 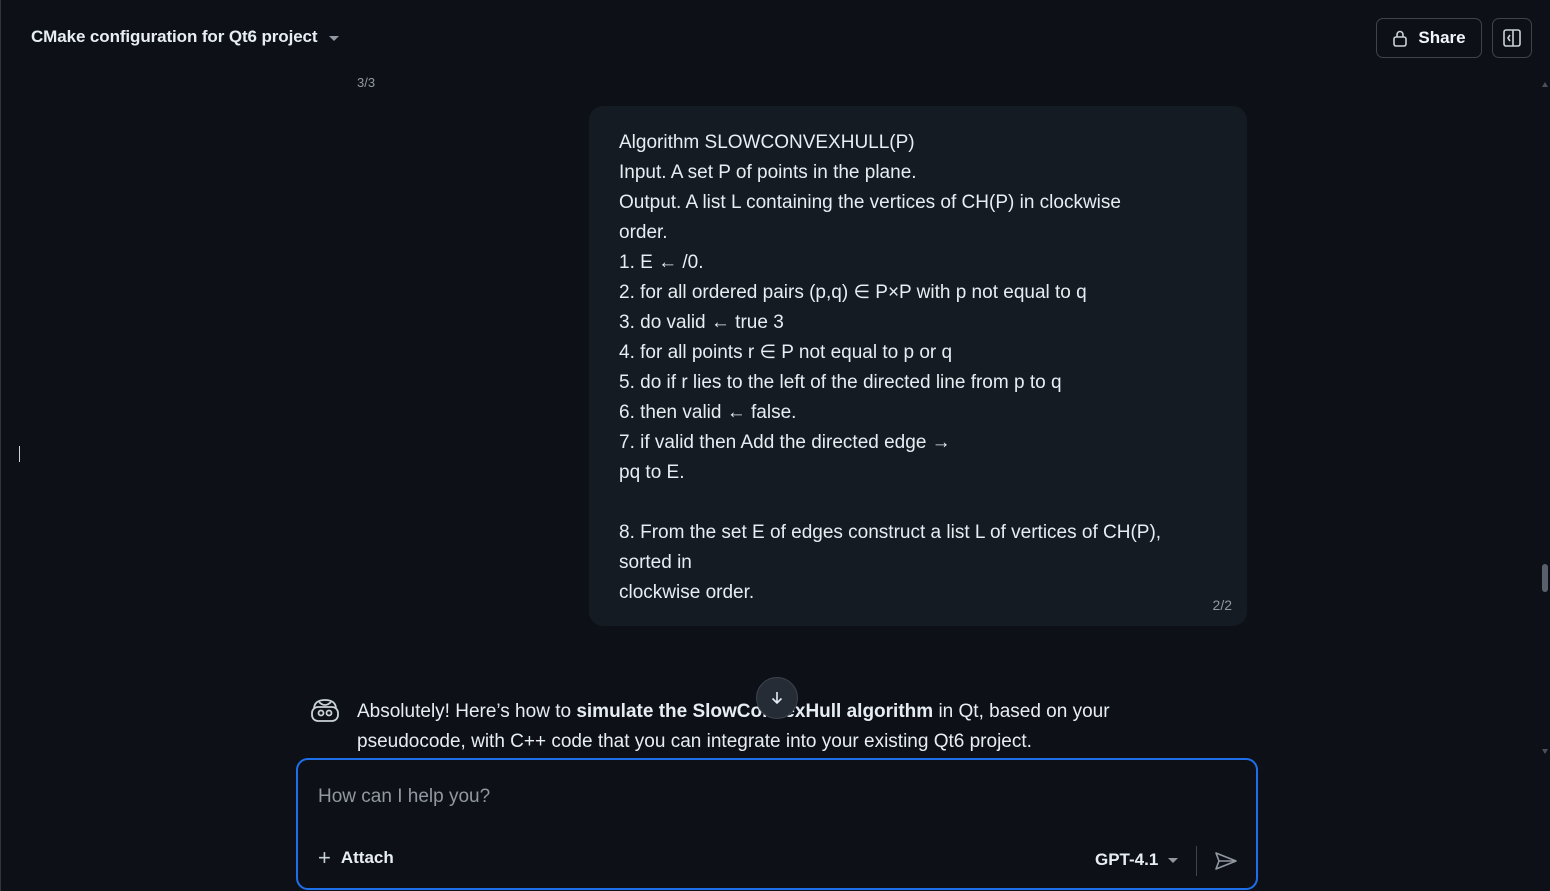 I want to click on sidebar-toggle-icon, so click(x=1512, y=38).